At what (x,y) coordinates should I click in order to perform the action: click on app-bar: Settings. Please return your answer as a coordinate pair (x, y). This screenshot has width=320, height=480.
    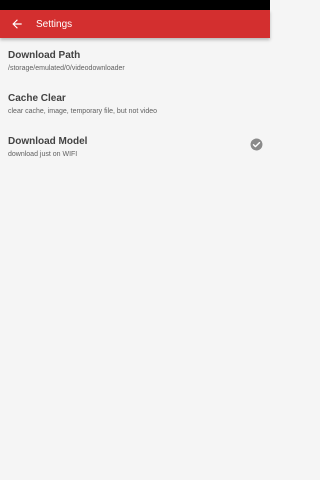
    Looking at the image, I should click on (135, 24).